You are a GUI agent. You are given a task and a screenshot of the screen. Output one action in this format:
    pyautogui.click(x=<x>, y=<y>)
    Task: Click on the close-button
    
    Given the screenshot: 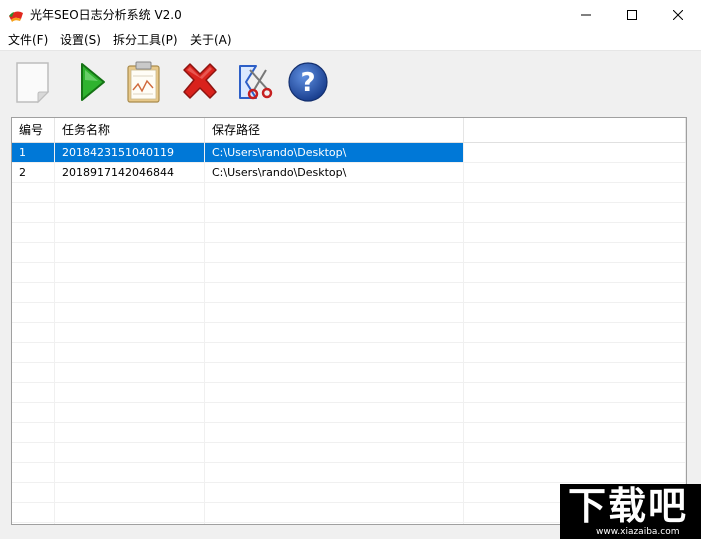 What is the action you would take?
    pyautogui.click(x=678, y=15)
    